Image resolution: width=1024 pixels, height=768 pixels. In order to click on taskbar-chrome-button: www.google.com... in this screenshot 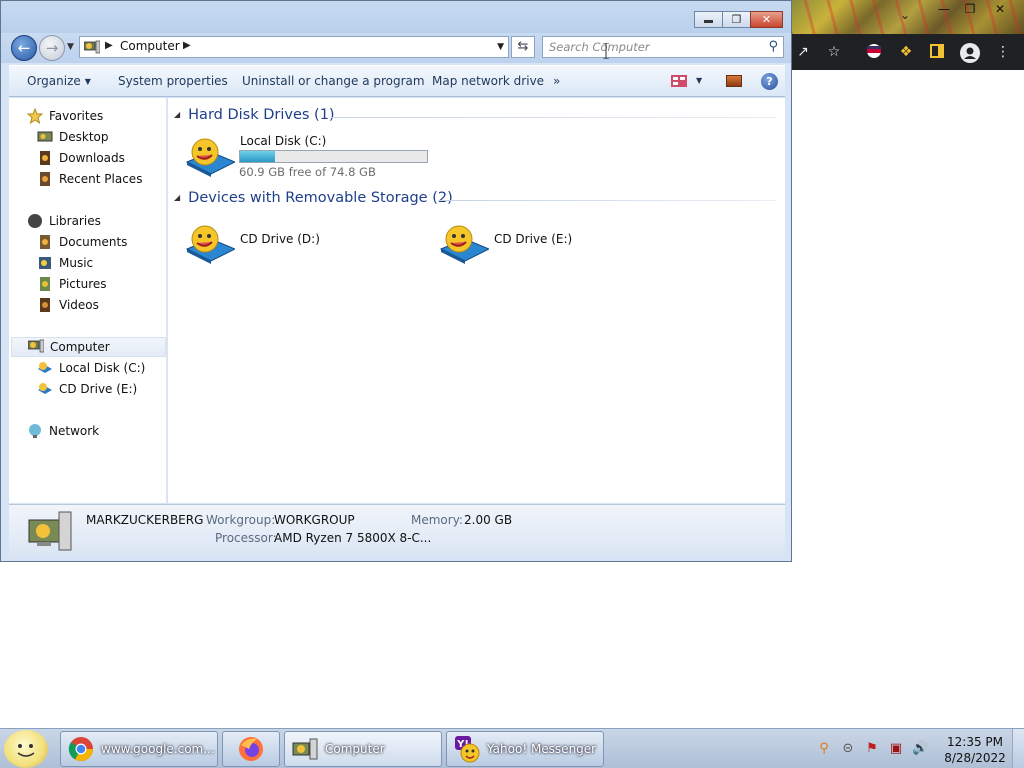, I will do `click(139, 749)`.